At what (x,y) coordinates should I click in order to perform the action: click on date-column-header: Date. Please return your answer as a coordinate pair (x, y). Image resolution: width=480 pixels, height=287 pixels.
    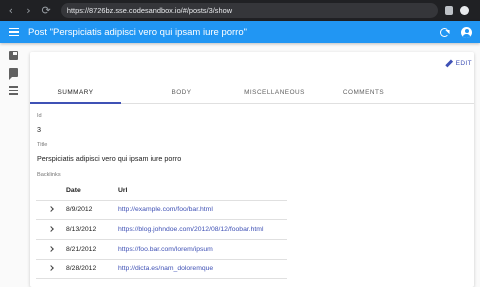
    Looking at the image, I should click on (92, 191).